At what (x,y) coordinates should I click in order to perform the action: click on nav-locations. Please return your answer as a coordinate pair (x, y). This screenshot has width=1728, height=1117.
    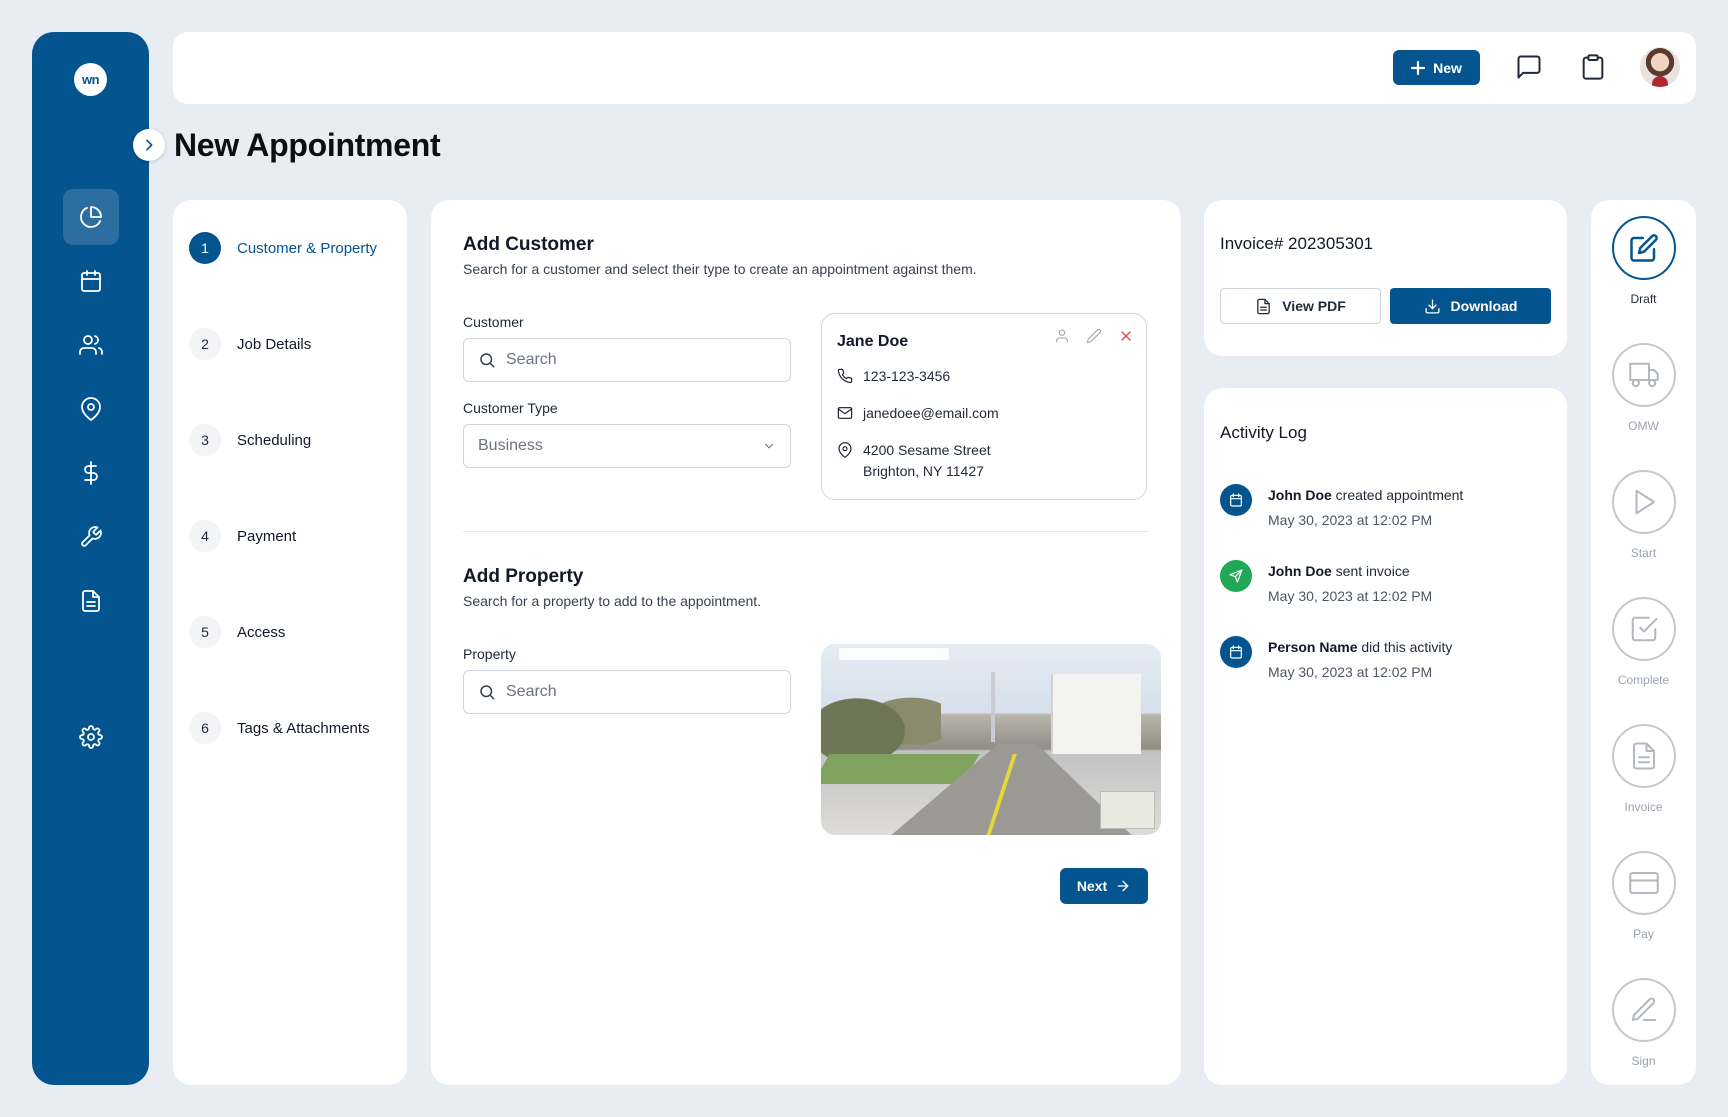
    Looking at the image, I should click on (91, 409).